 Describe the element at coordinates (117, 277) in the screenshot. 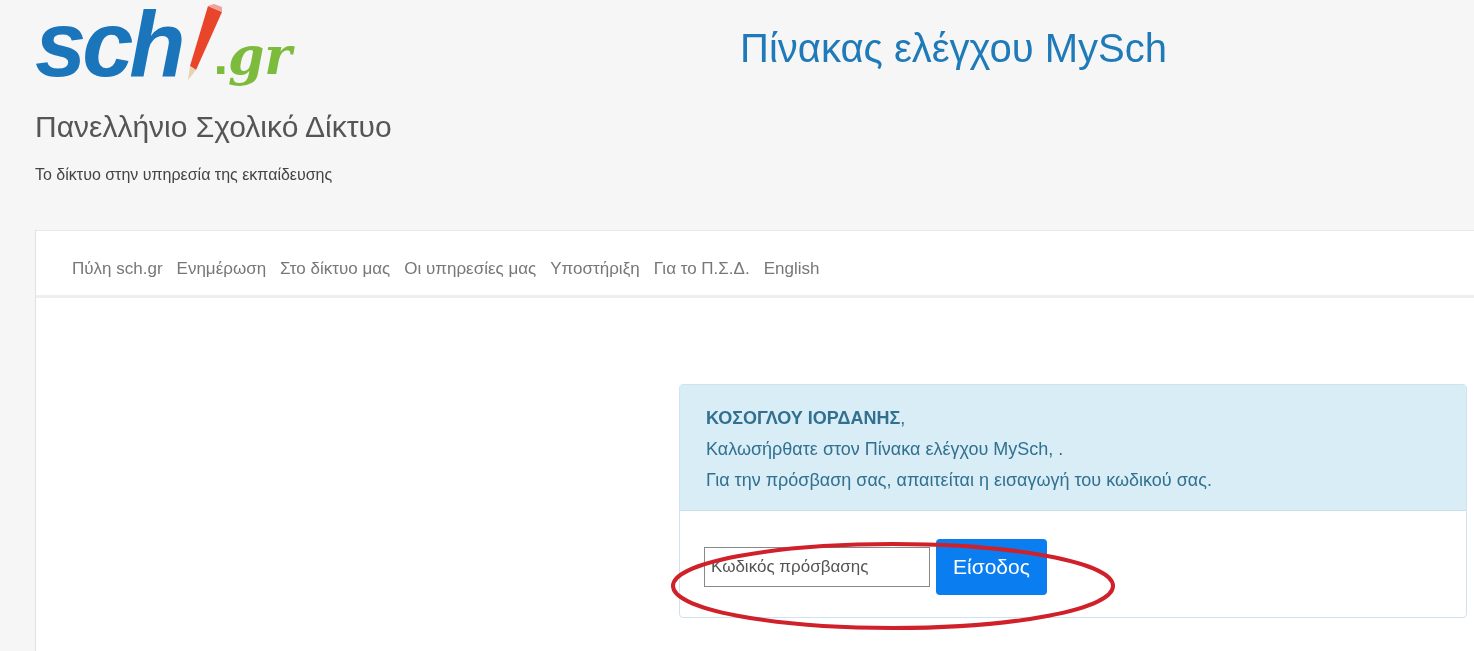

I see `nav-link: Πύλη sch.gr` at that location.